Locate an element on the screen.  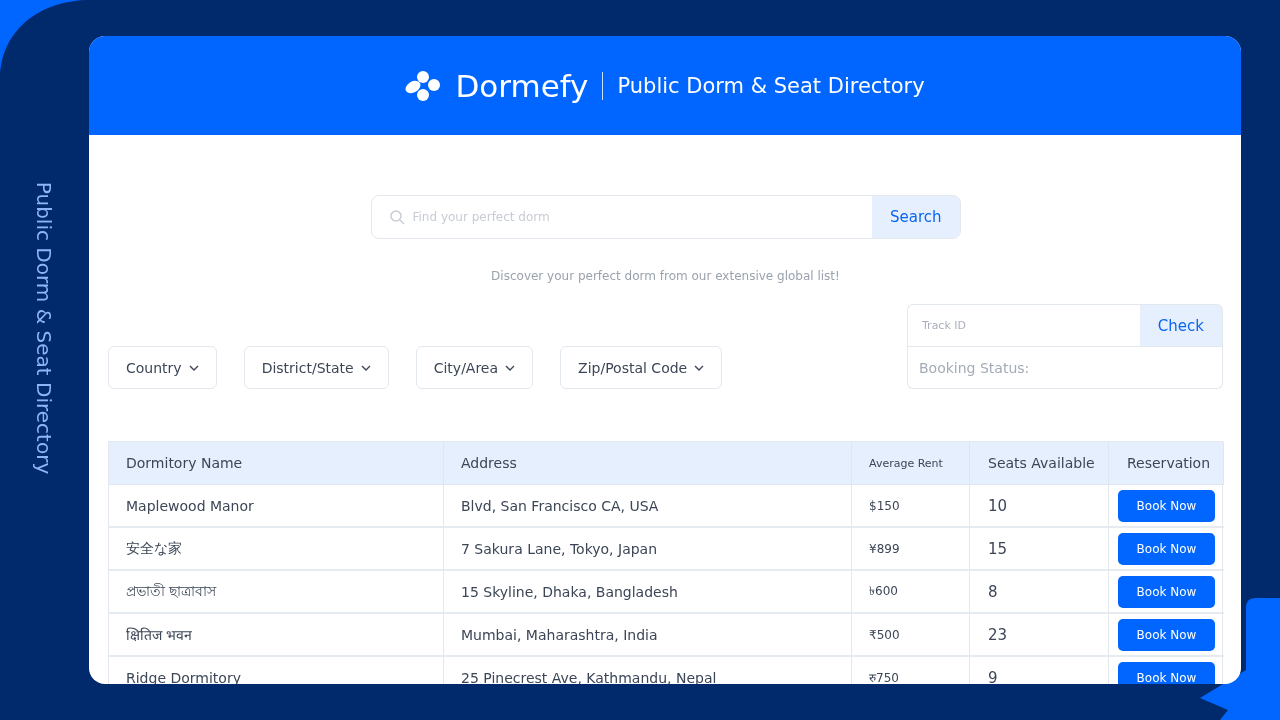
column-header: Average Rent is located at coordinates (911, 463).